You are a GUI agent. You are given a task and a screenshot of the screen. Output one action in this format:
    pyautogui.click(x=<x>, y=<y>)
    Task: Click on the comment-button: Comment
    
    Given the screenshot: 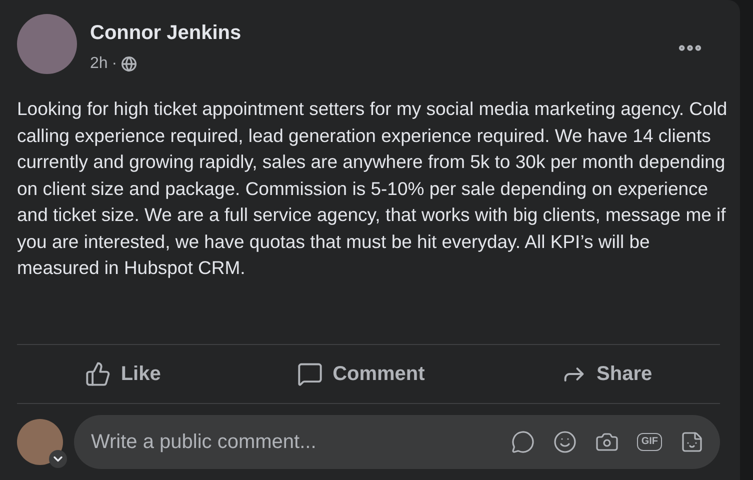 What is the action you would take?
    pyautogui.click(x=360, y=373)
    